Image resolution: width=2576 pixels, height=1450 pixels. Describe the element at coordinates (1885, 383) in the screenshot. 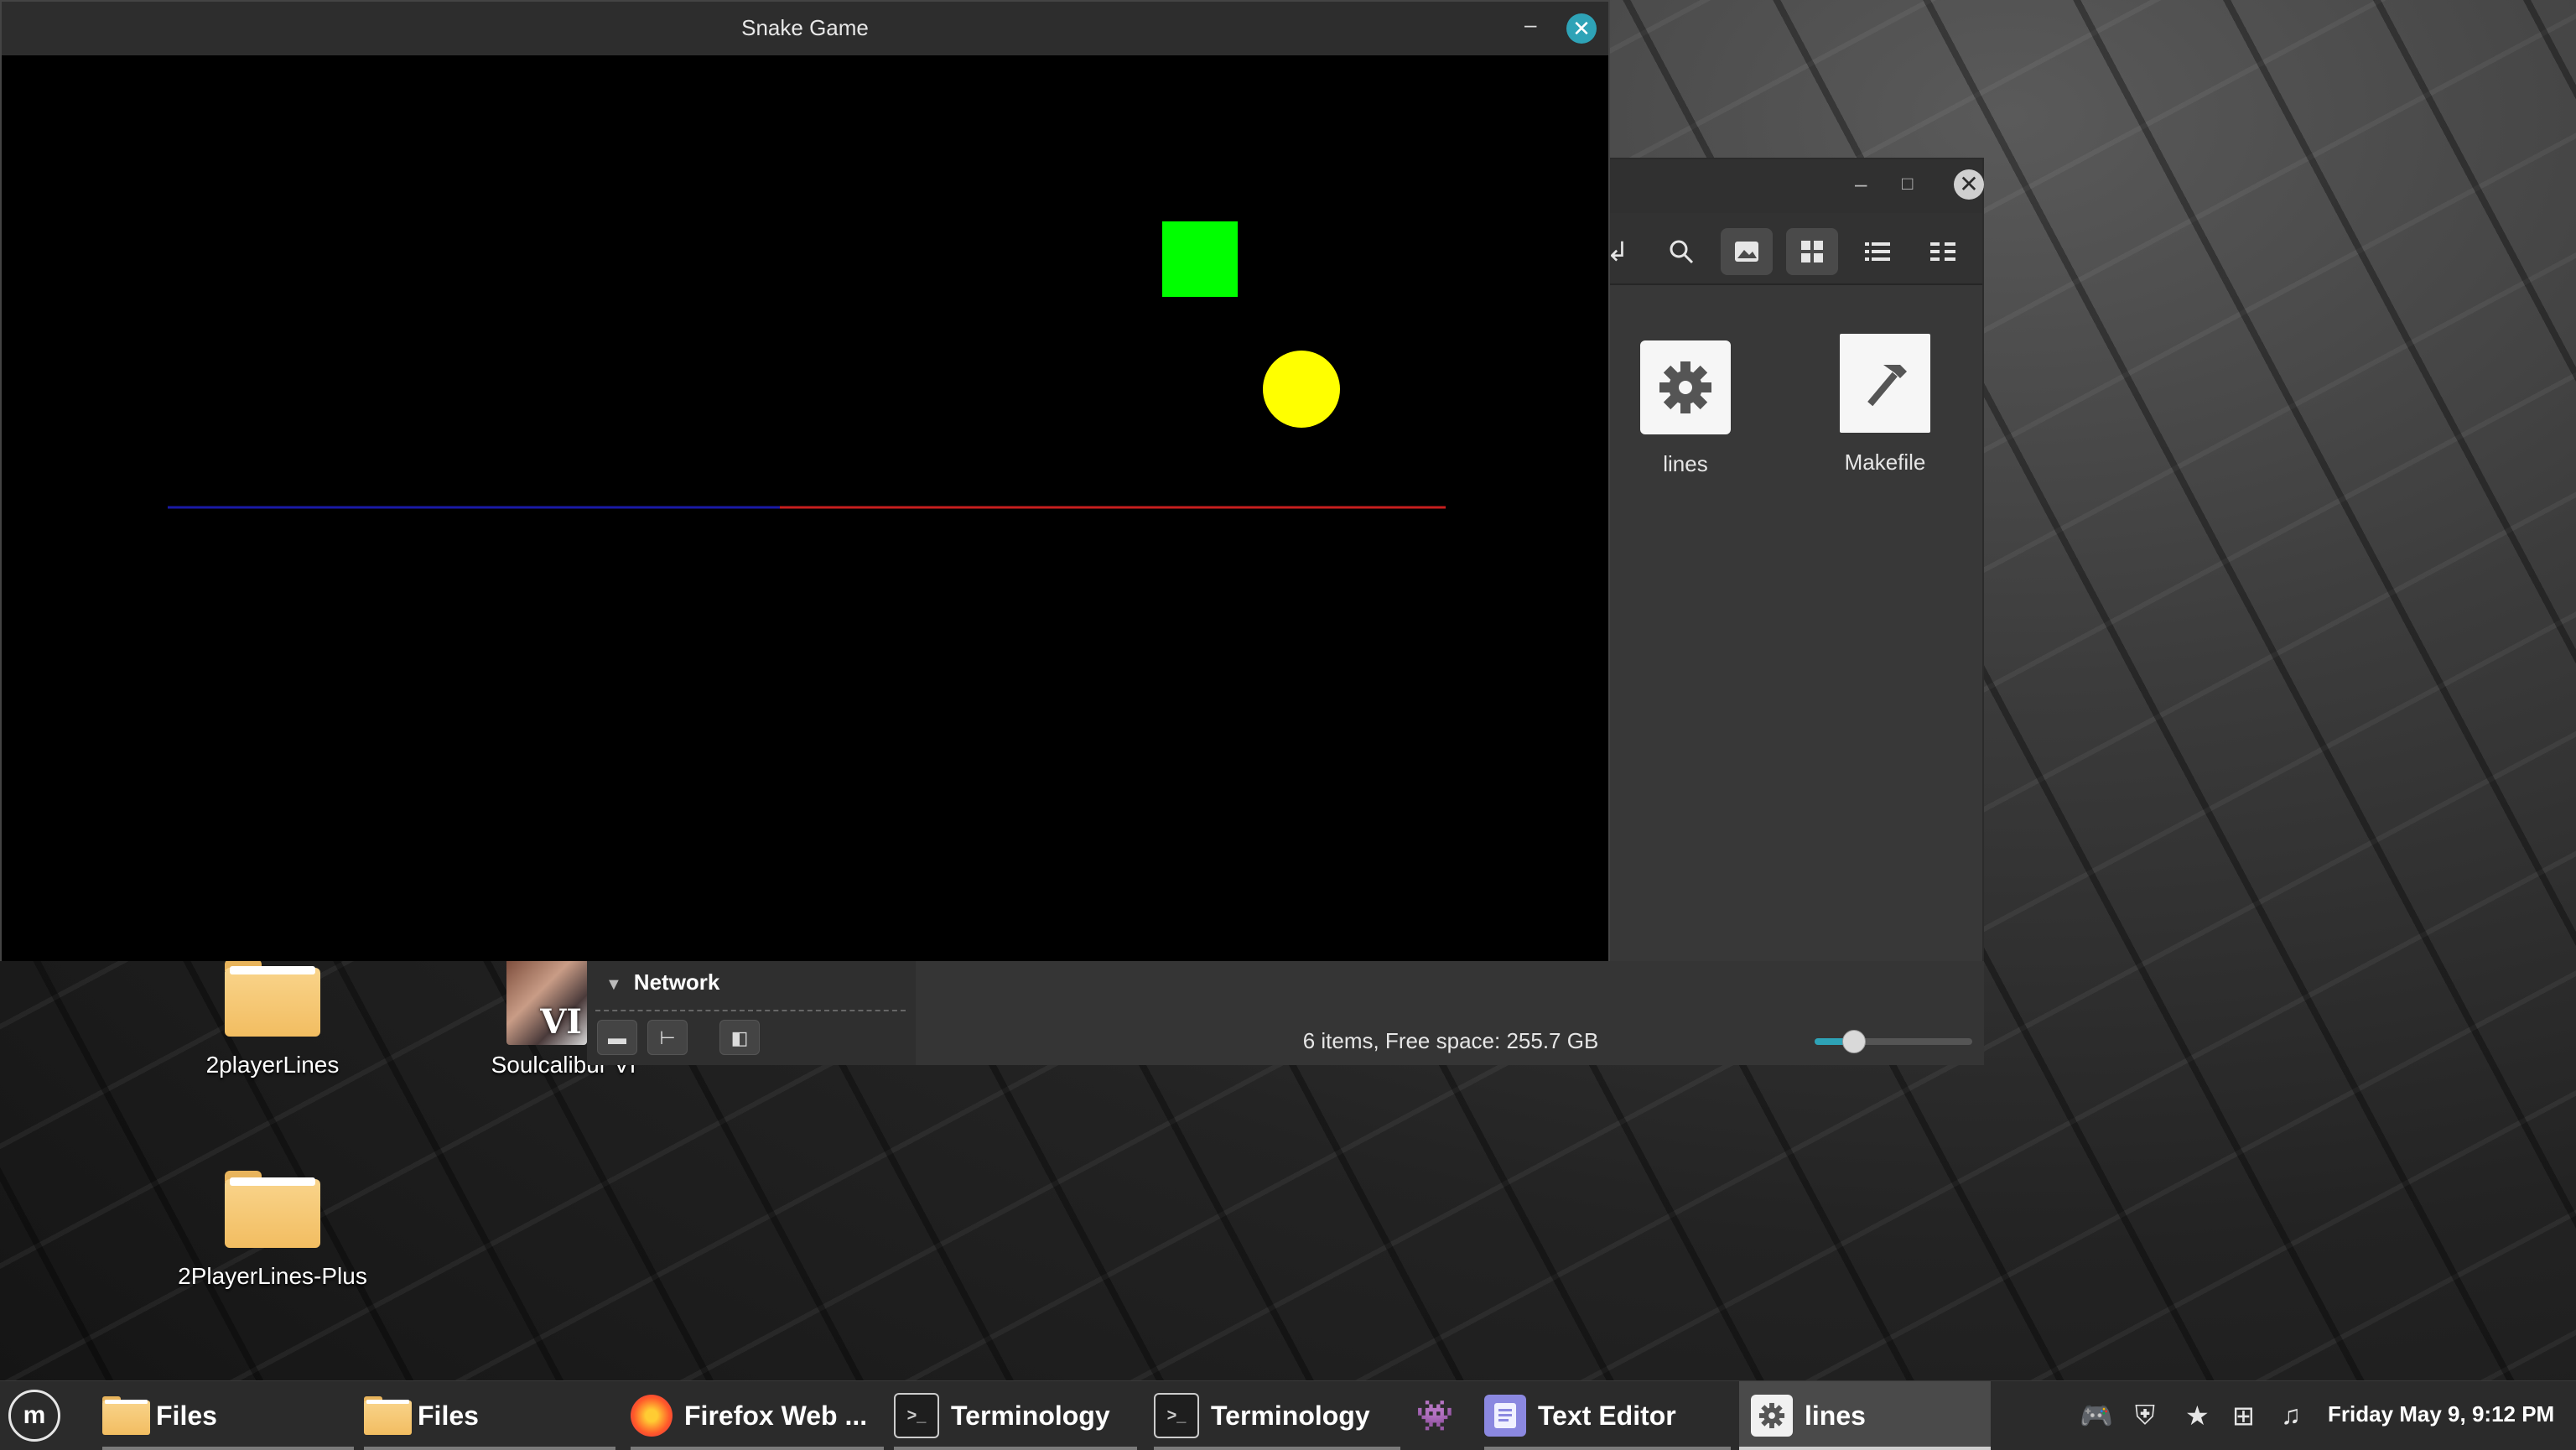

I see `hammer-icon` at that location.